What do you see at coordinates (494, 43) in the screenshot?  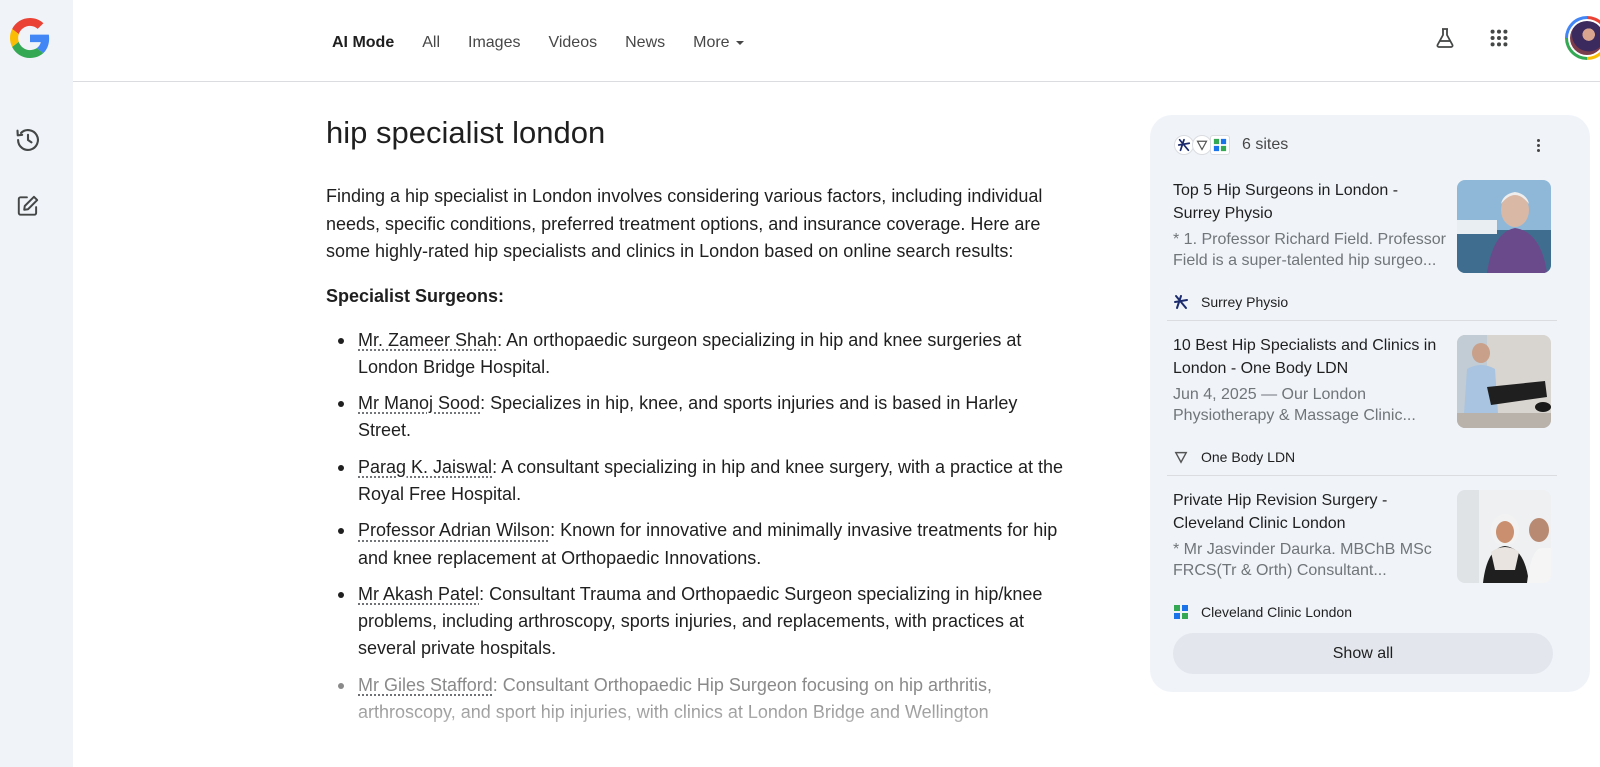 I see `tab-images: Images` at bounding box center [494, 43].